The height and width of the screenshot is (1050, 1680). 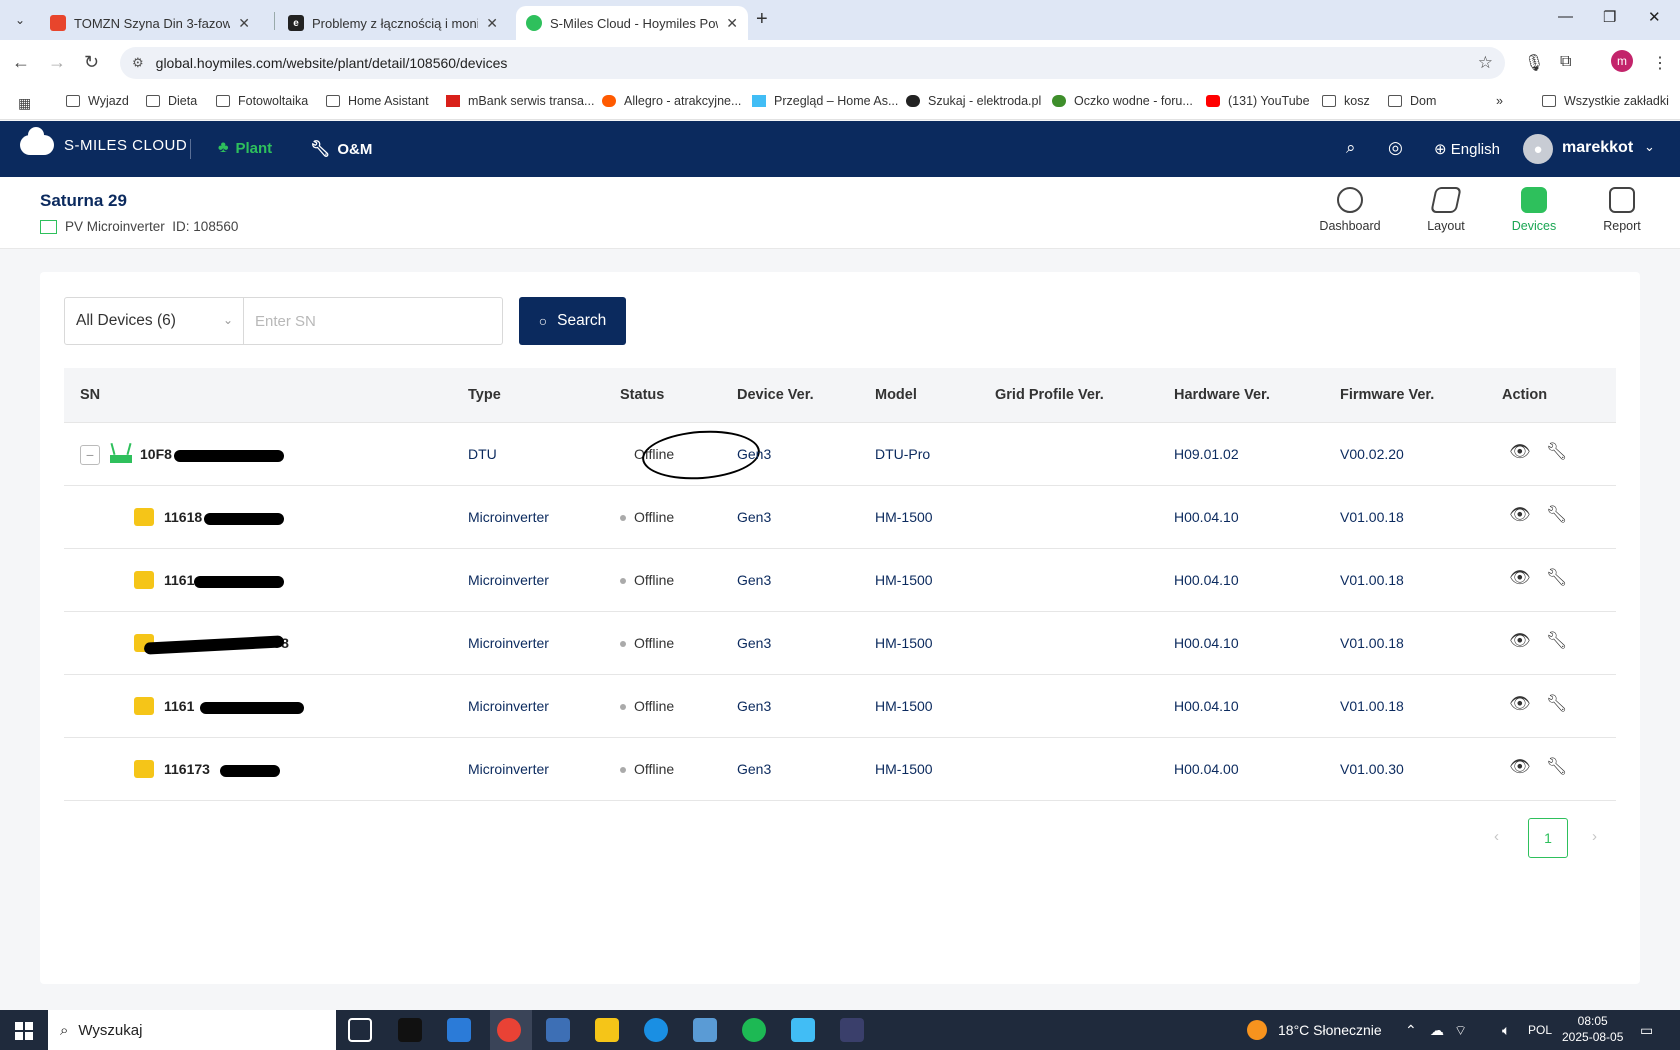 I want to click on s-miles-cloud-logo: S-MILES CLOUD, so click(x=103, y=141).